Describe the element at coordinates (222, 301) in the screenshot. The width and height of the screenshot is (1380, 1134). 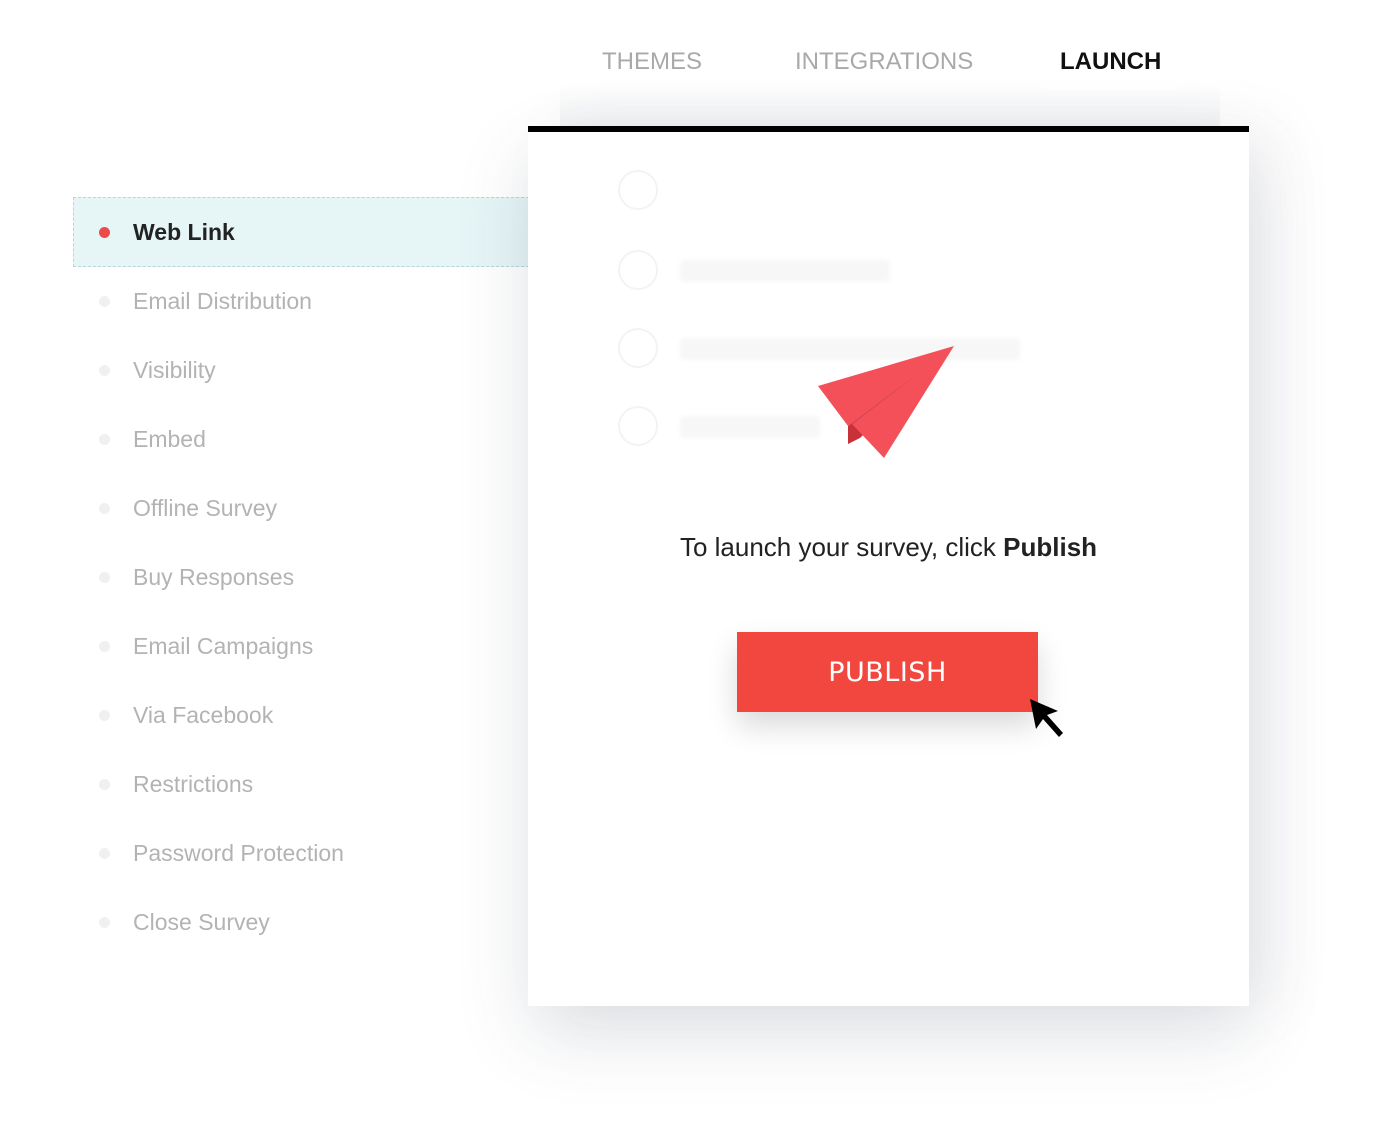
I see `sidebar-item-label: Email Distribution` at that location.